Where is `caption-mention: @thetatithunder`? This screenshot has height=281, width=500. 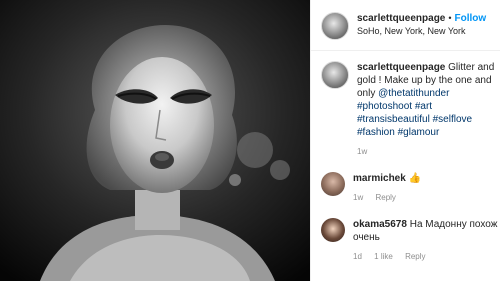
caption-mention: @thetatithunder is located at coordinates (413, 93).